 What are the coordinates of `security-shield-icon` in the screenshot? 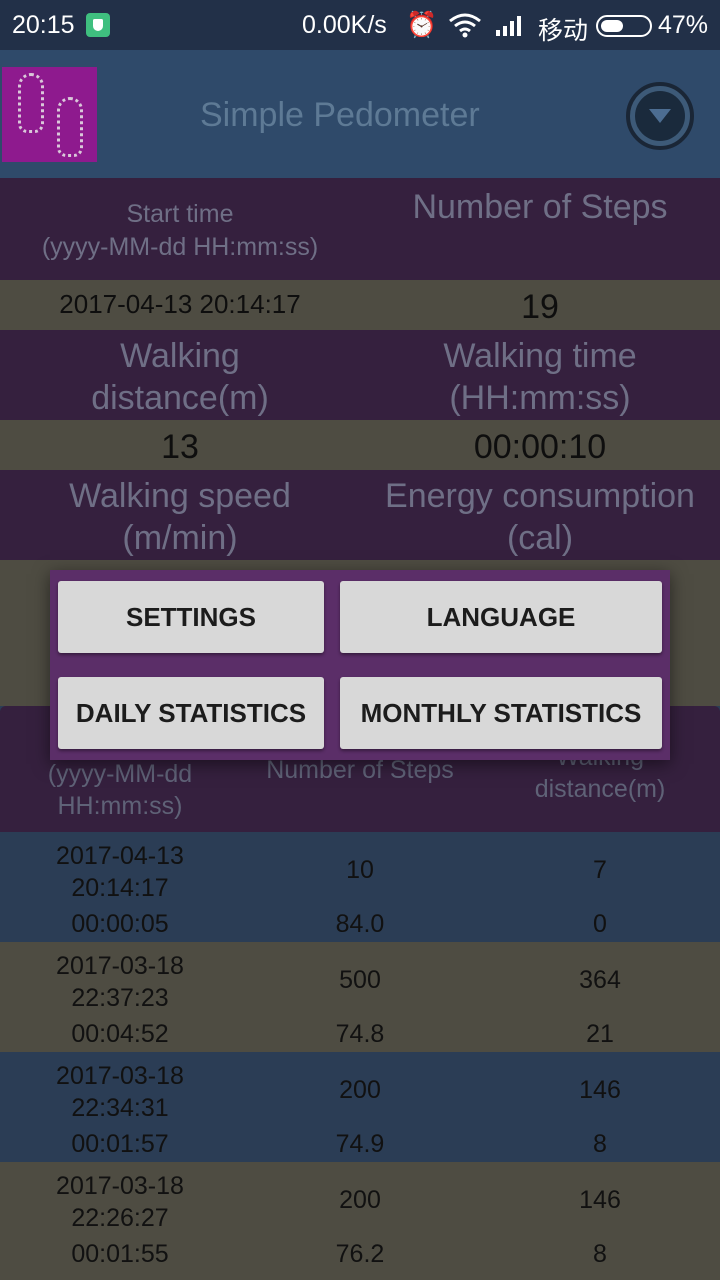 It's located at (98, 25).